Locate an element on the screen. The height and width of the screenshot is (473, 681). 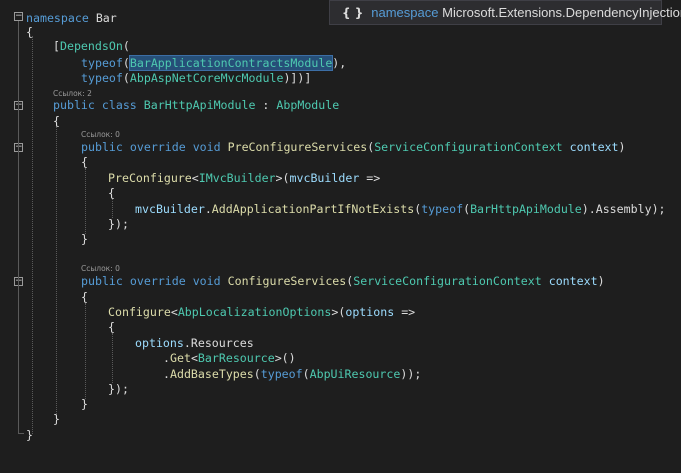
namespace-icon: { } is located at coordinates (353, 13).